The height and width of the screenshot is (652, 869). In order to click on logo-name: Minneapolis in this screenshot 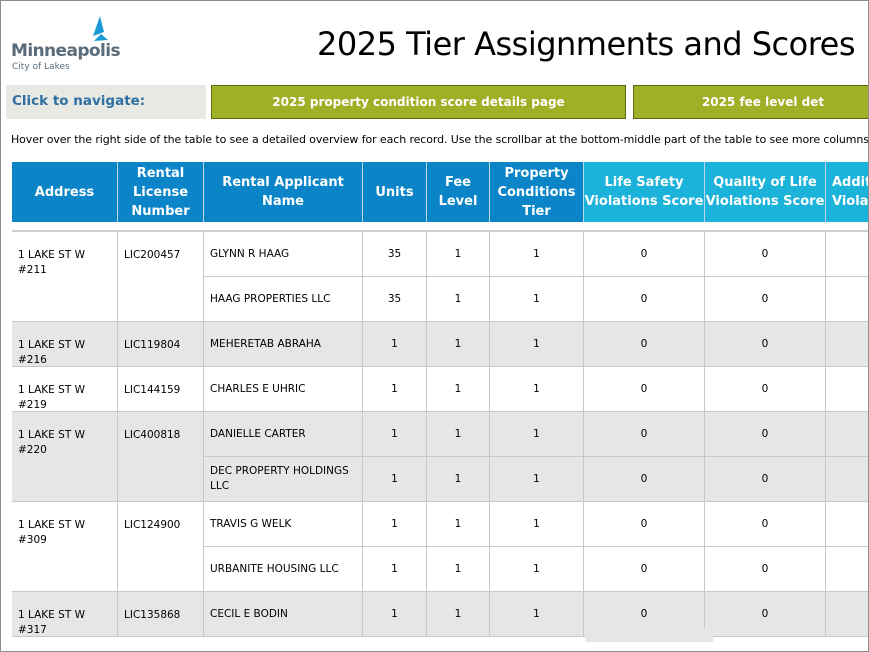, I will do `click(66, 51)`.